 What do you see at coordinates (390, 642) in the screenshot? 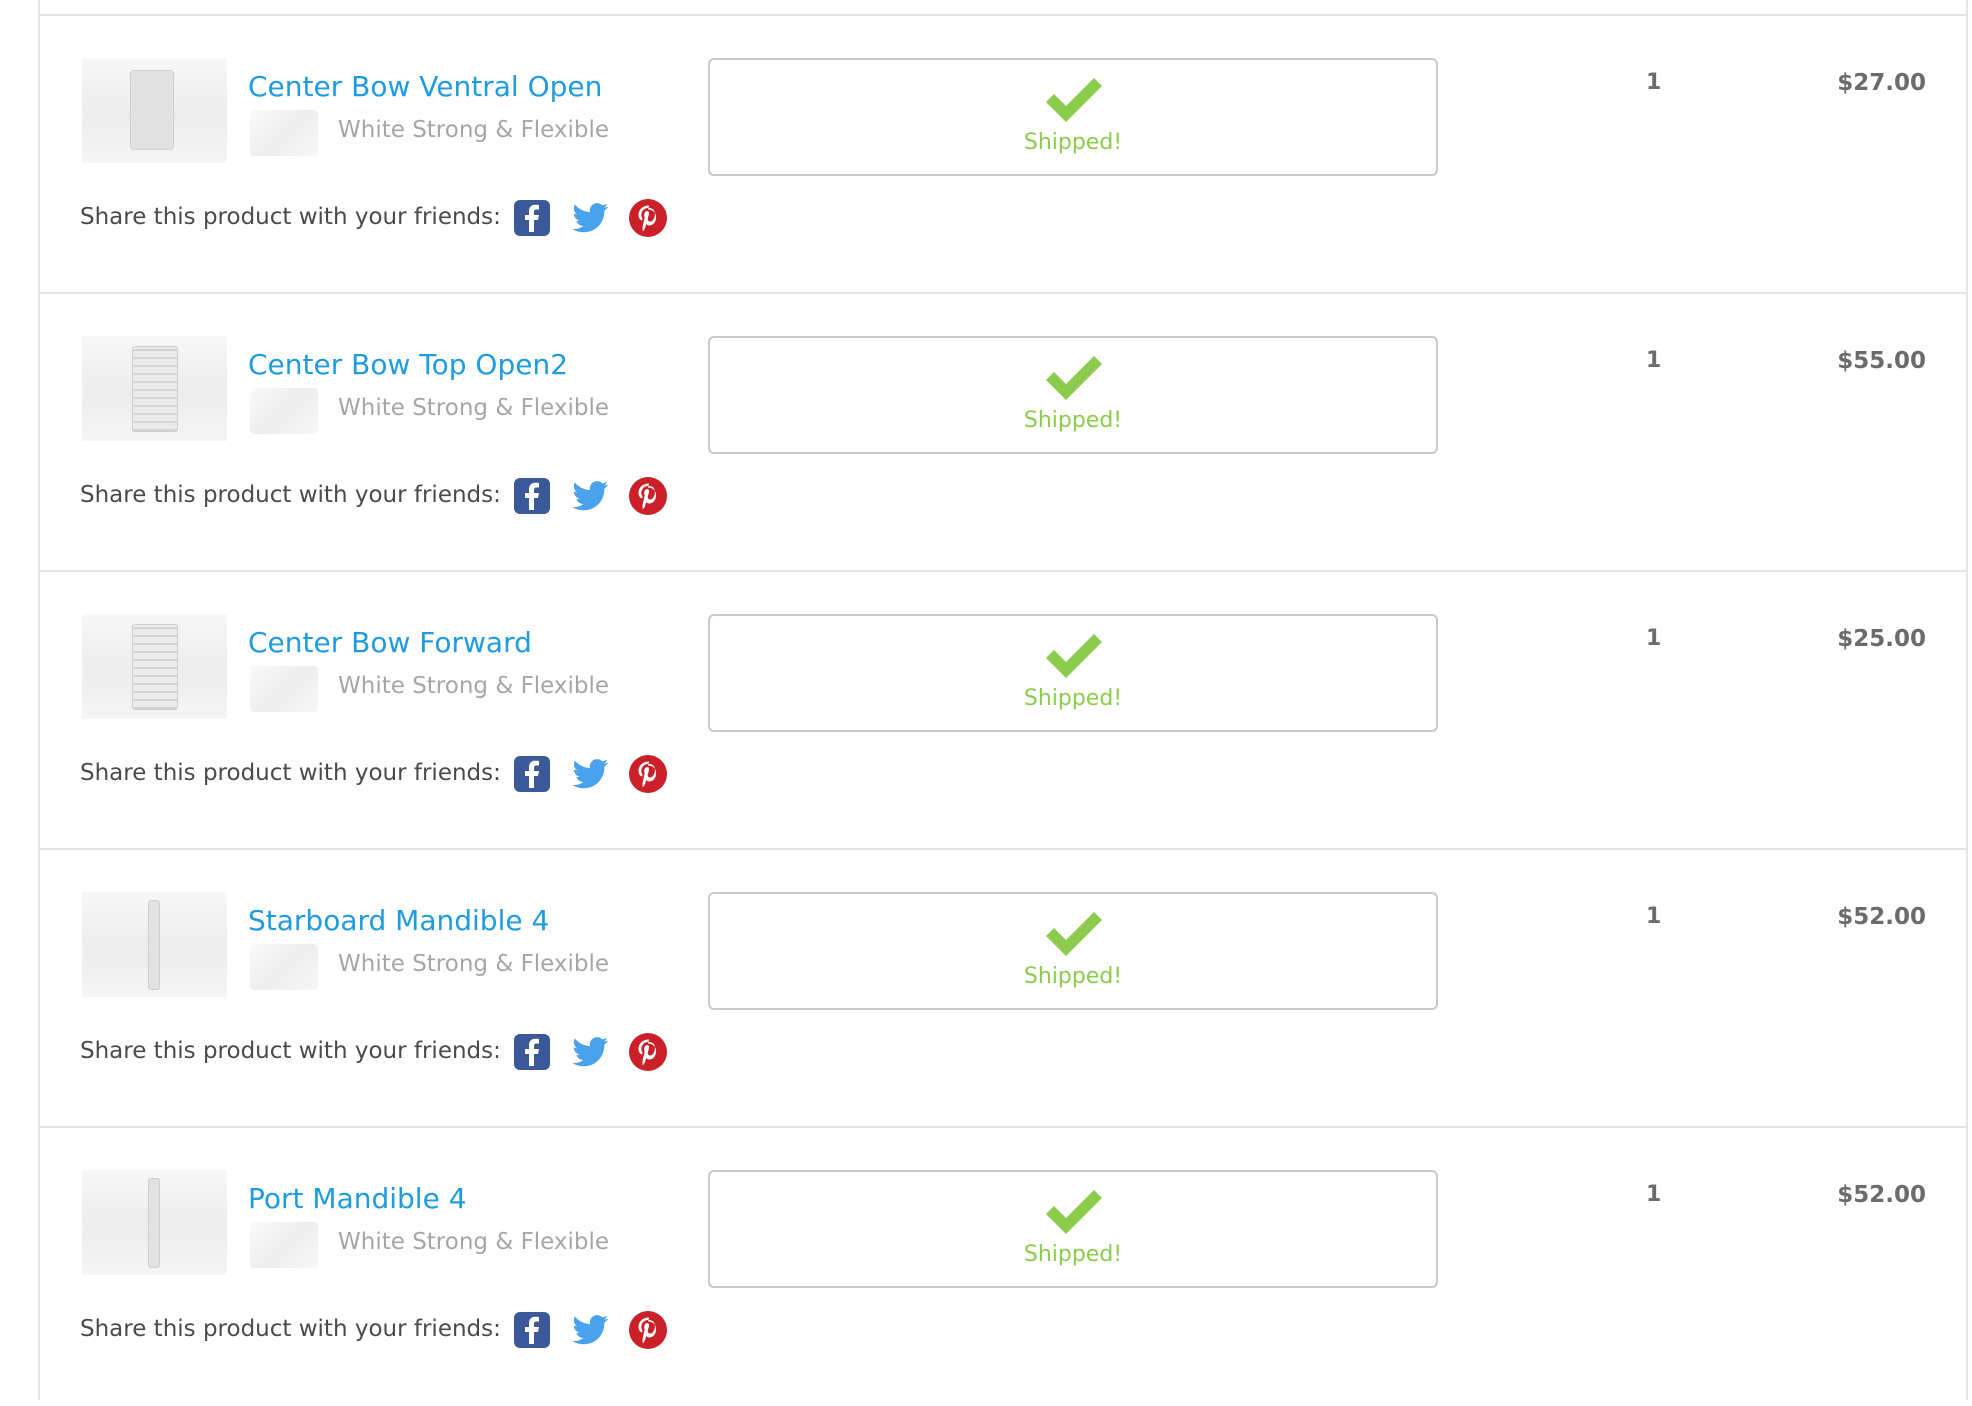
I see `product-name-link: Center Bow Forward` at bounding box center [390, 642].